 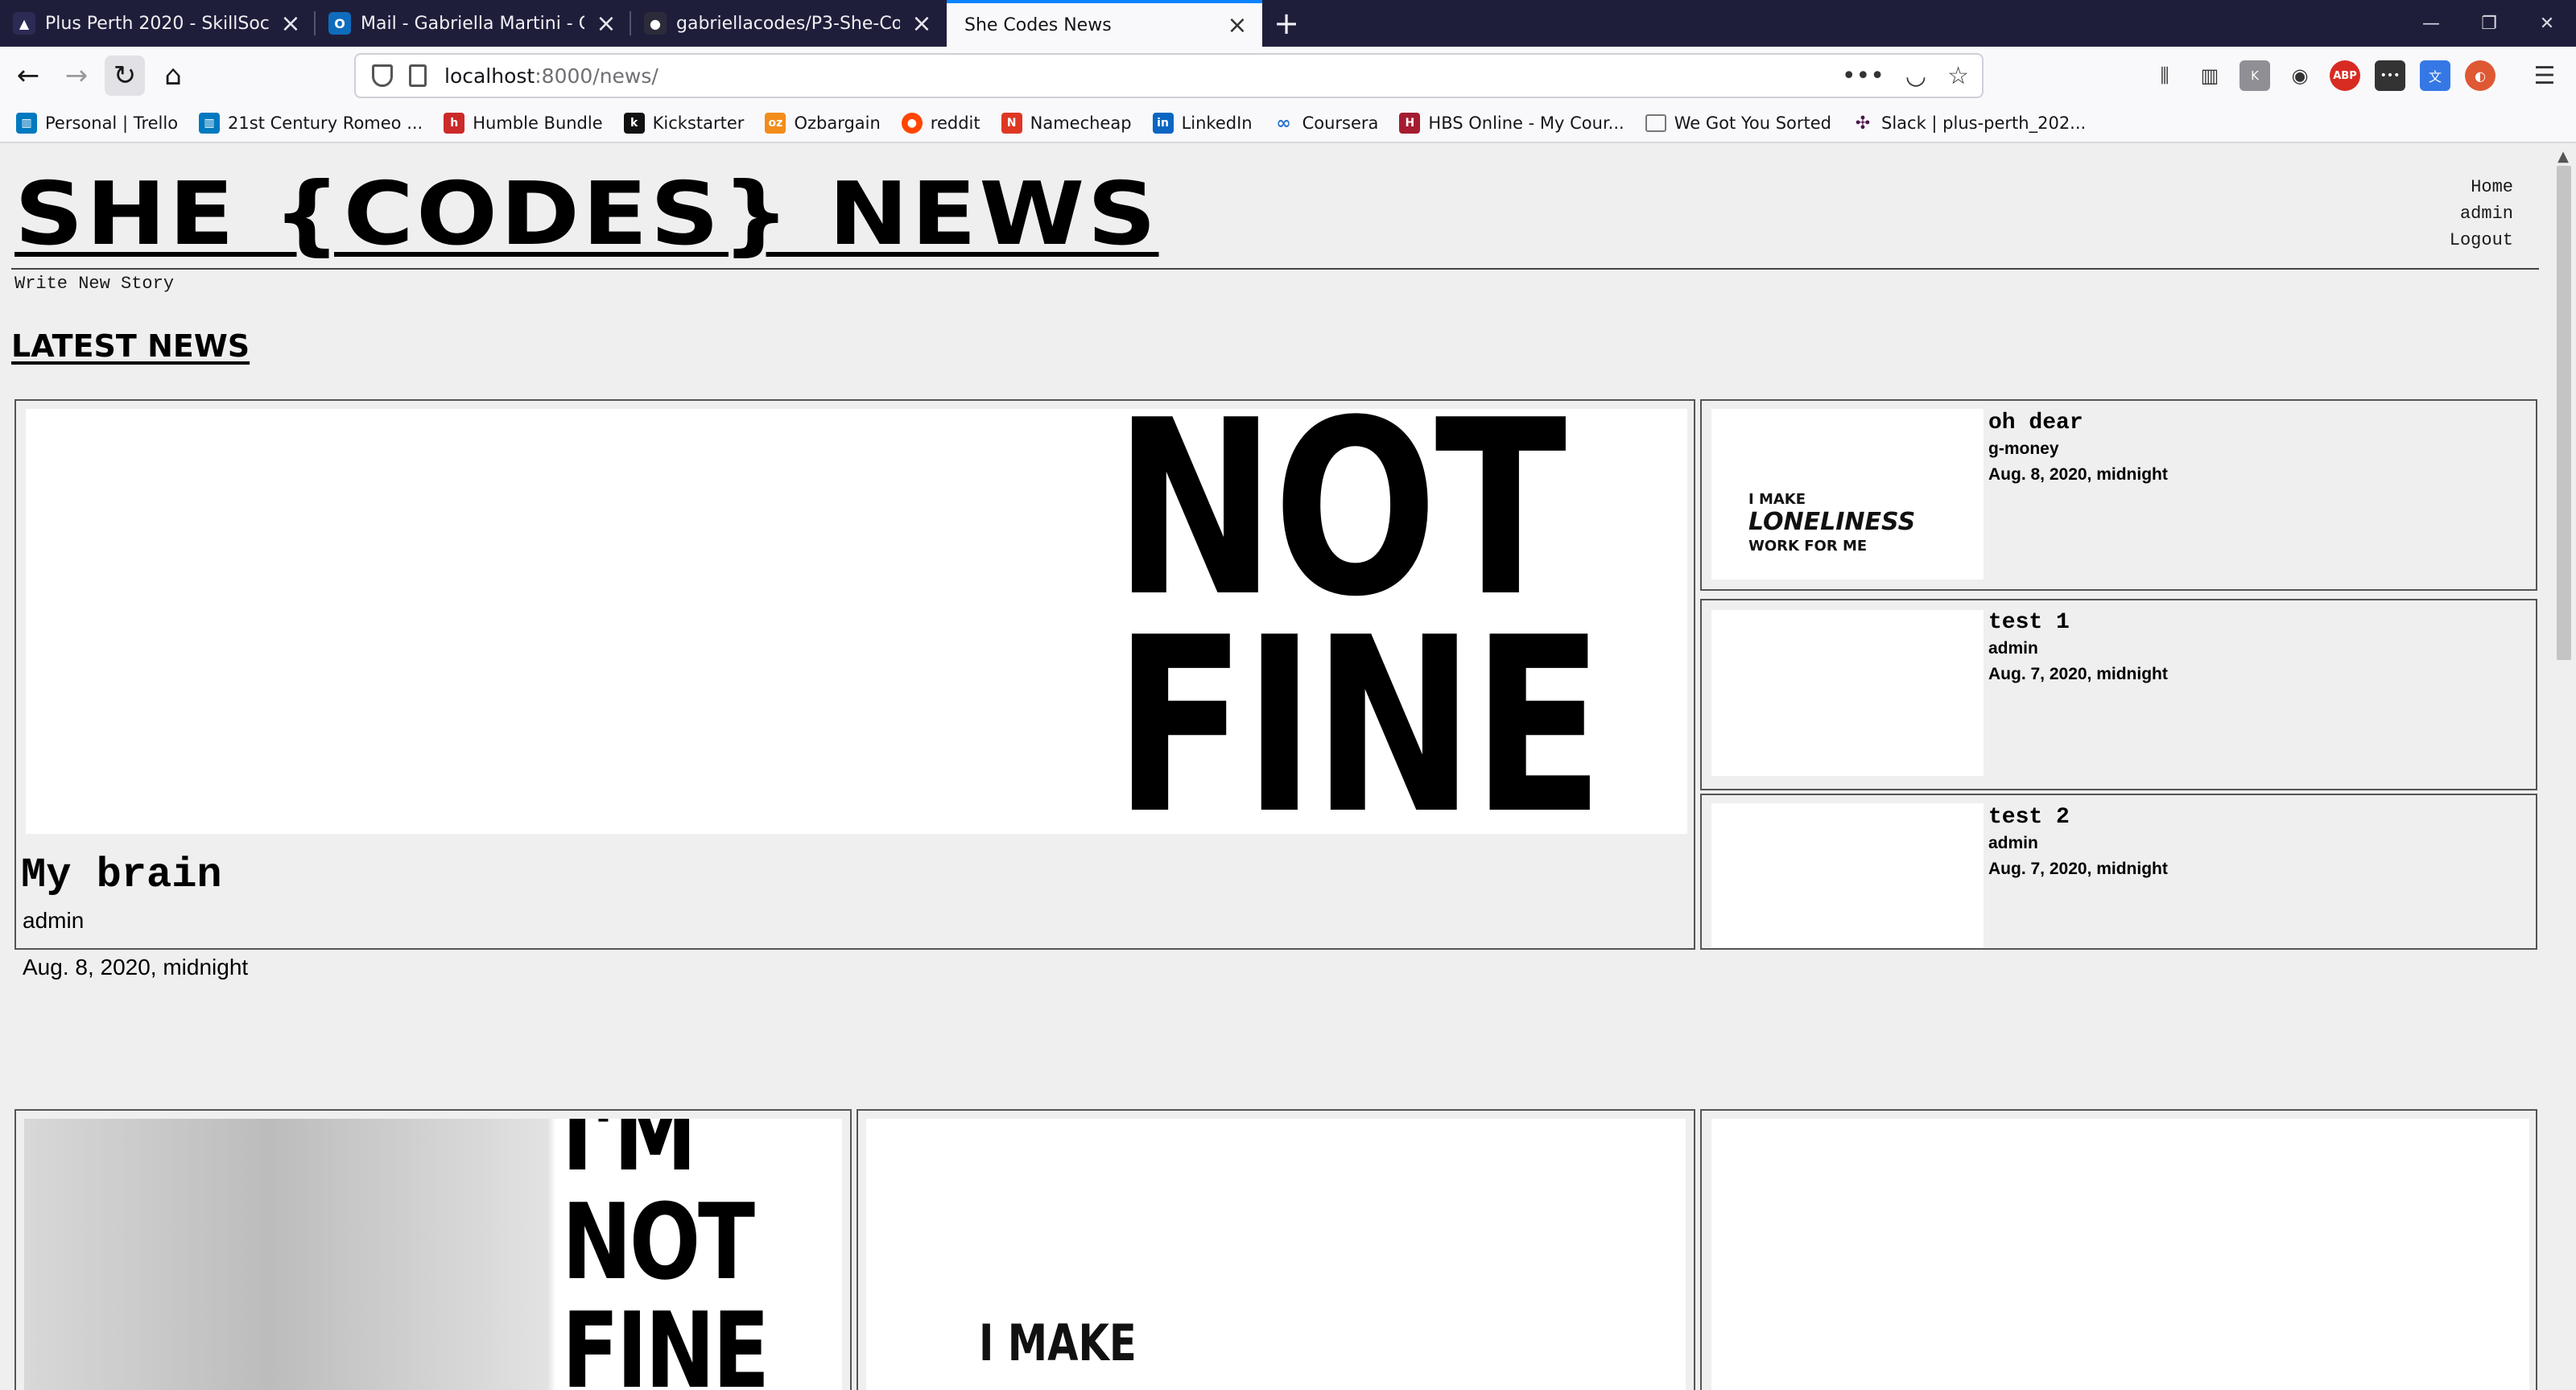 What do you see at coordinates (658, 1242) in the screenshot?
I see `image-caption-line: NOT` at bounding box center [658, 1242].